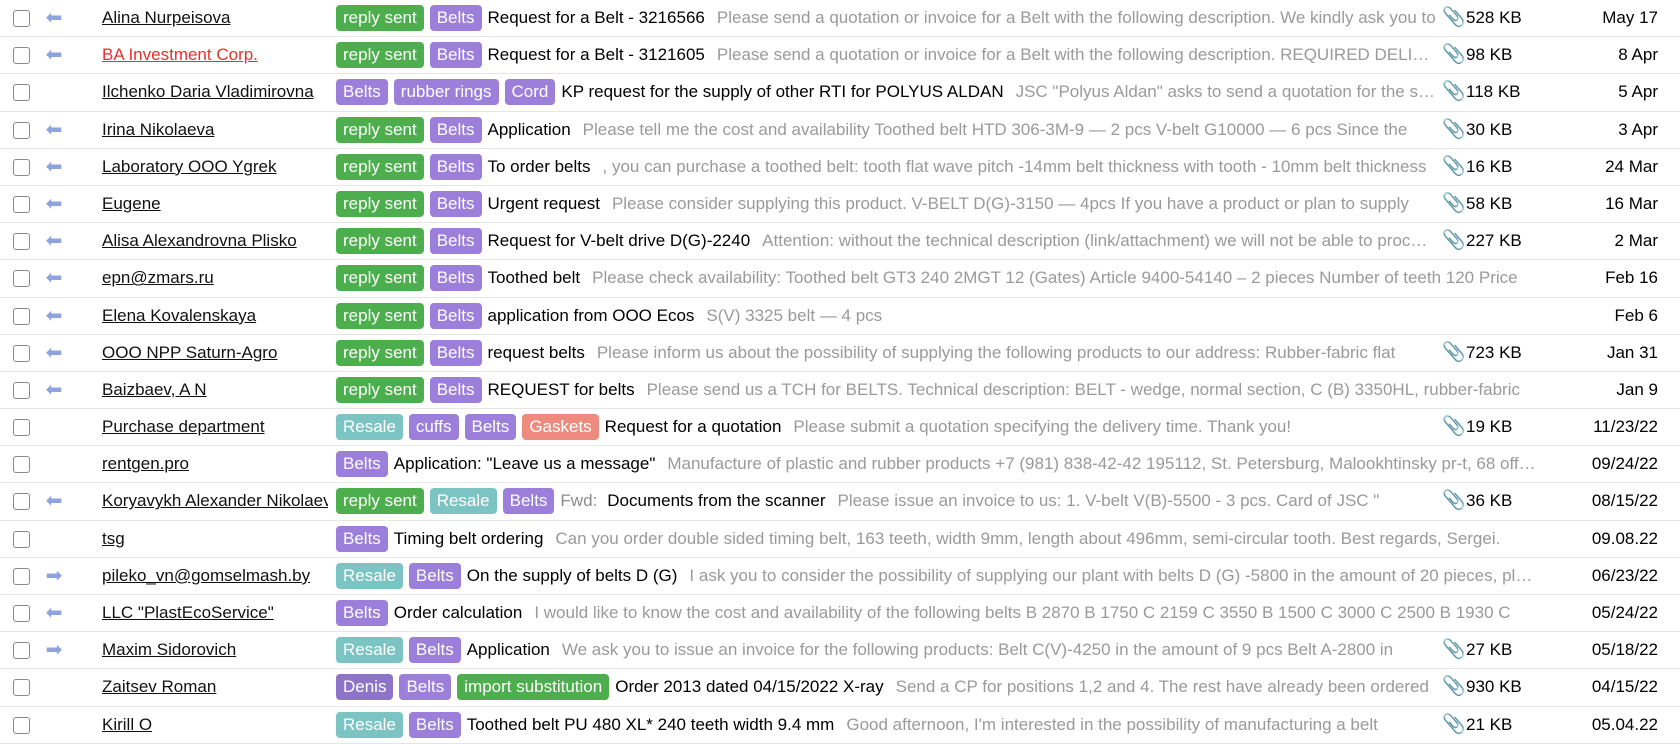  I want to click on sender-name: LLC "PlastEcoService", so click(215, 613).